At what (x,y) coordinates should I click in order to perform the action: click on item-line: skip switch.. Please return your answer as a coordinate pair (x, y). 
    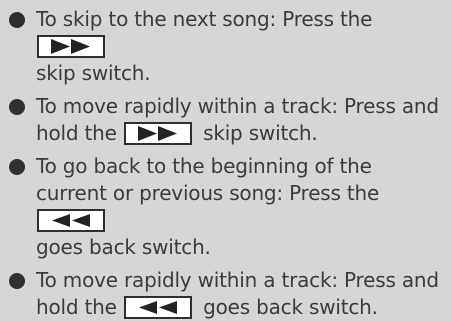
    Looking at the image, I should click on (93, 73).